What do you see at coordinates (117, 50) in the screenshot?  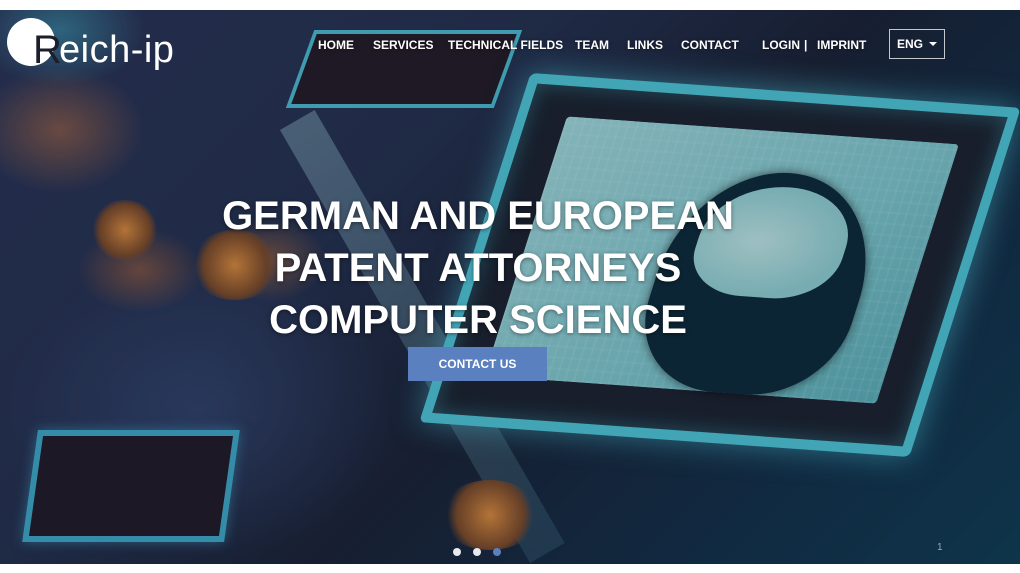 I see `logo-text: eich-ip` at bounding box center [117, 50].